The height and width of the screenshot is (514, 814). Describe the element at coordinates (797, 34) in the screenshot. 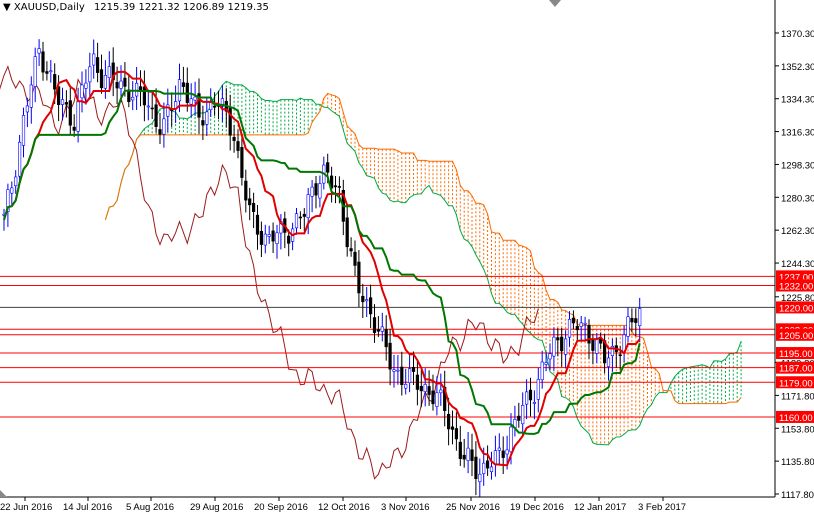

I see `y-tick-label: 1370.30` at that location.